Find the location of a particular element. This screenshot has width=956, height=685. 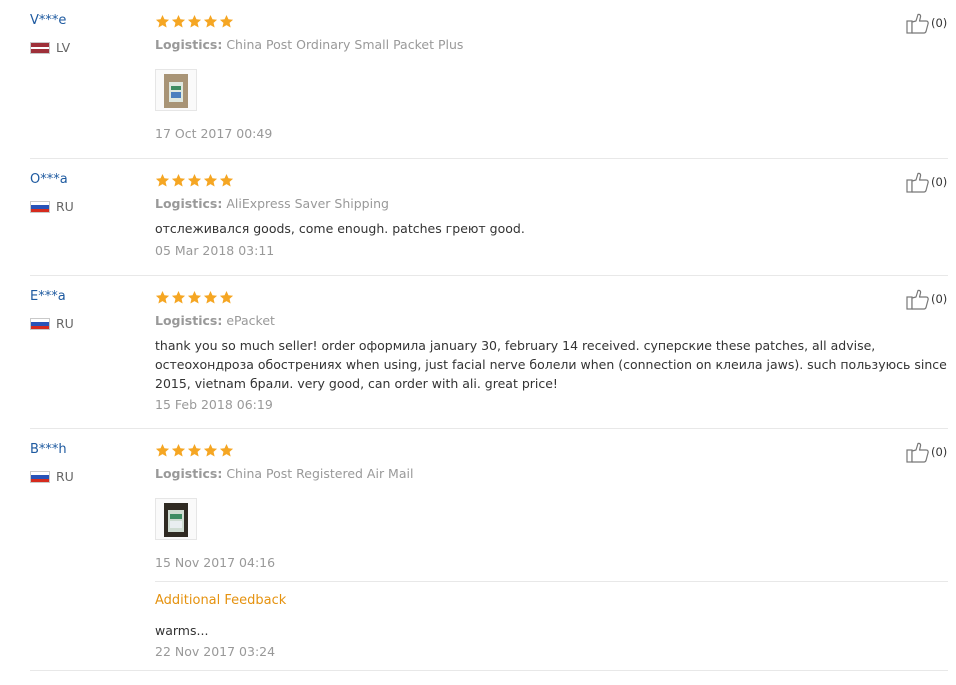

logistics-info: Logistics: ePacket is located at coordinates (215, 320).